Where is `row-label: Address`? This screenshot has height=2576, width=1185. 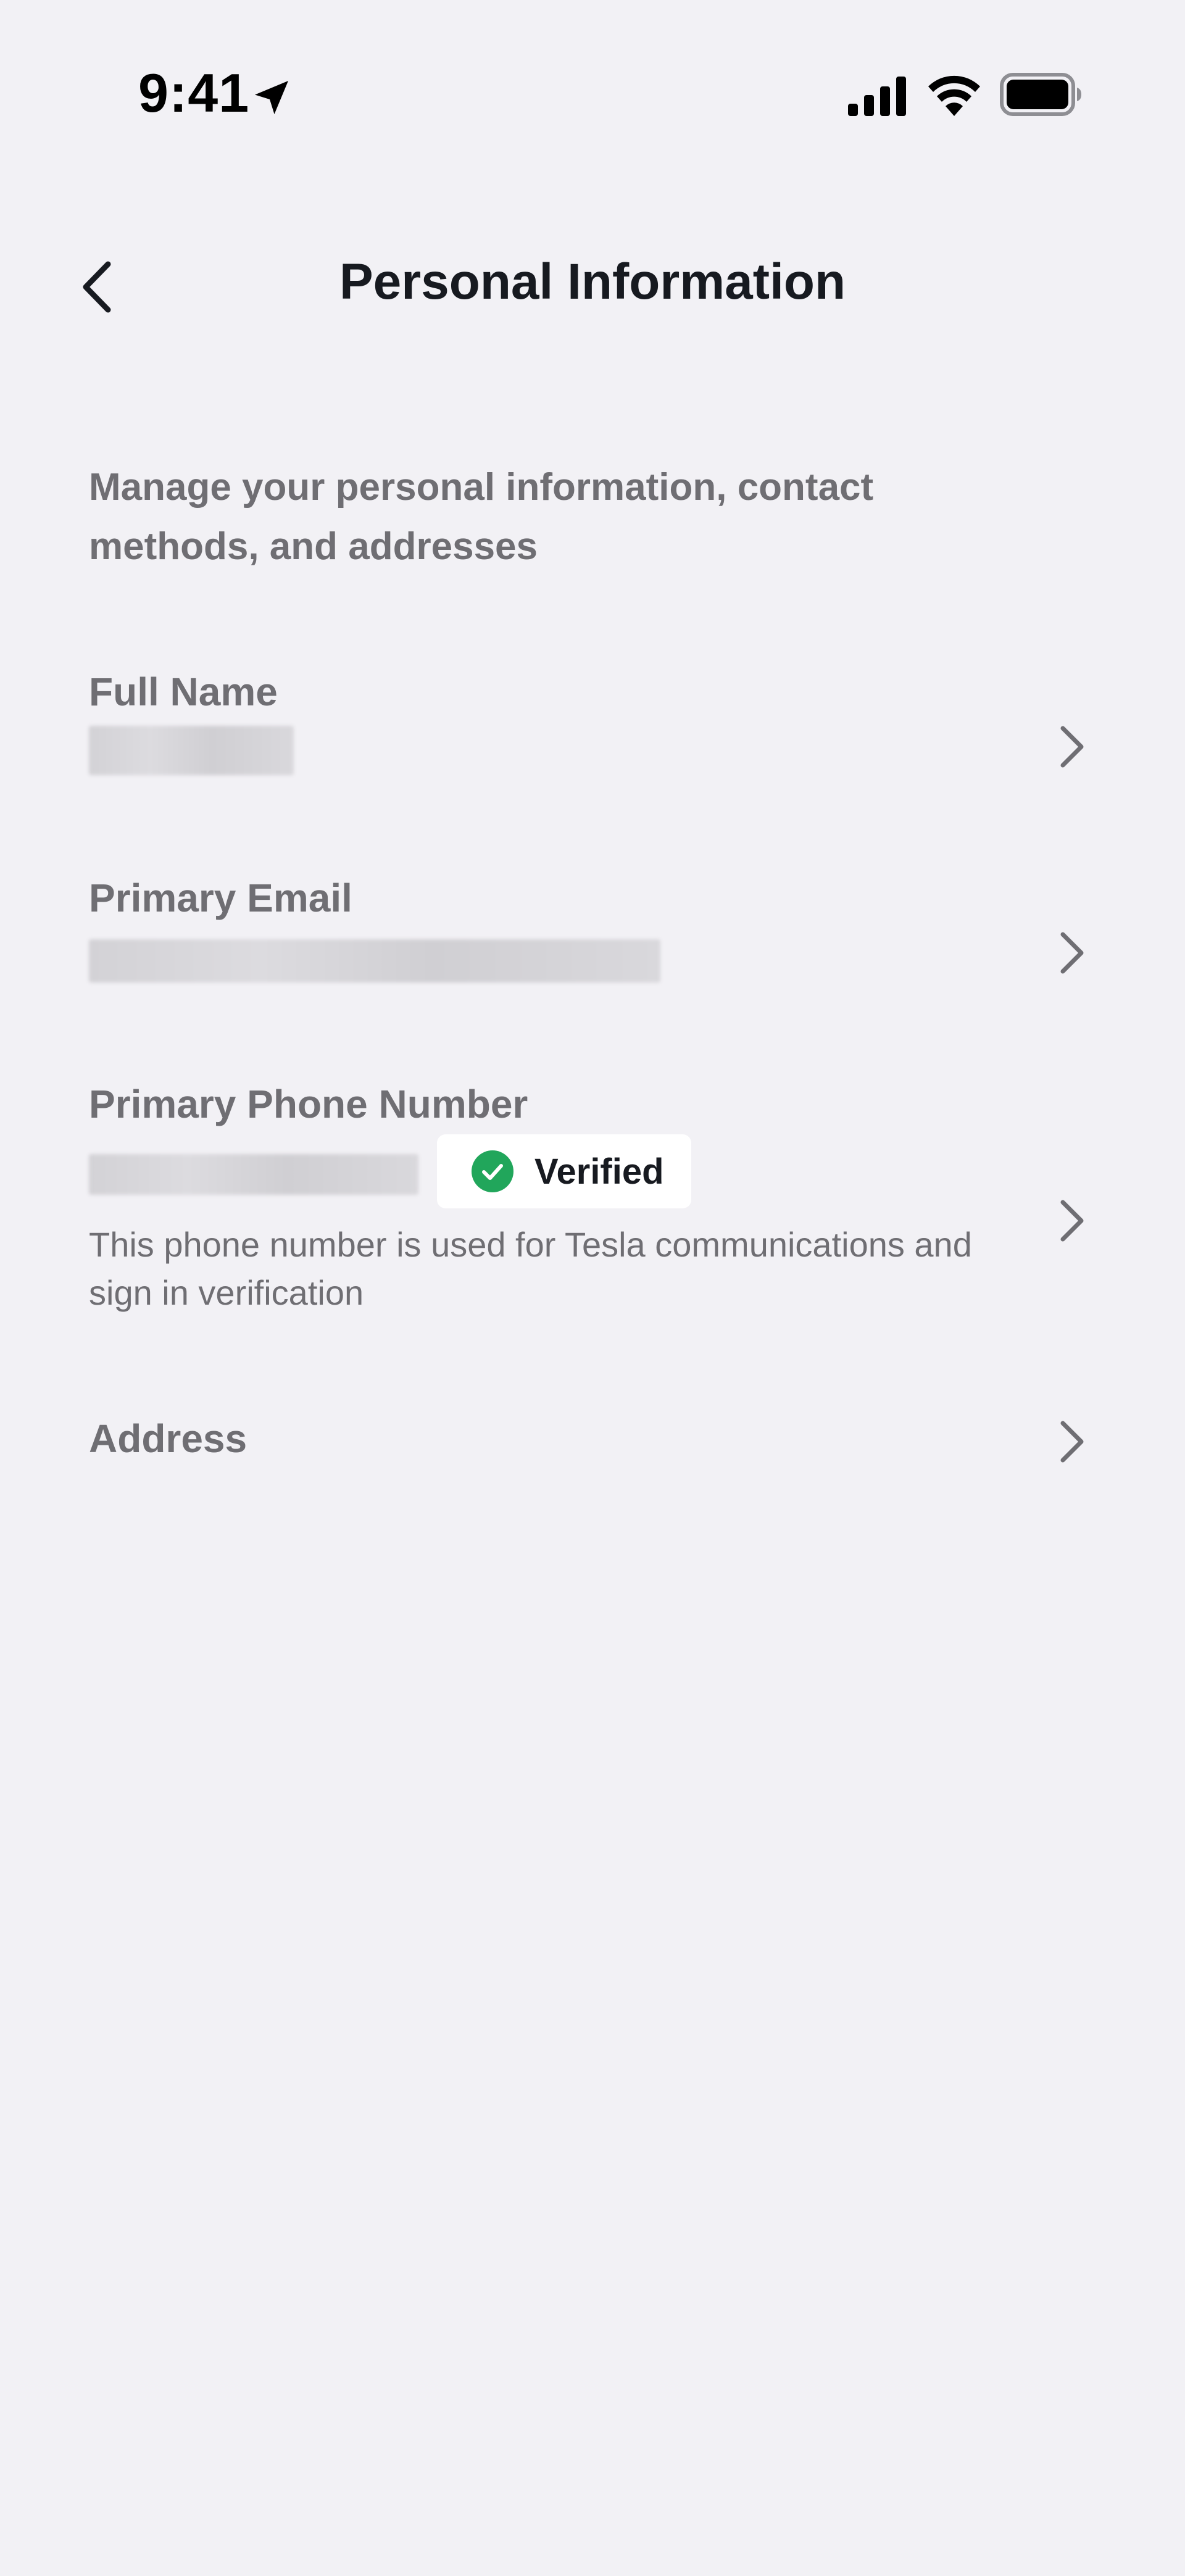
row-label: Address is located at coordinates (168, 1439).